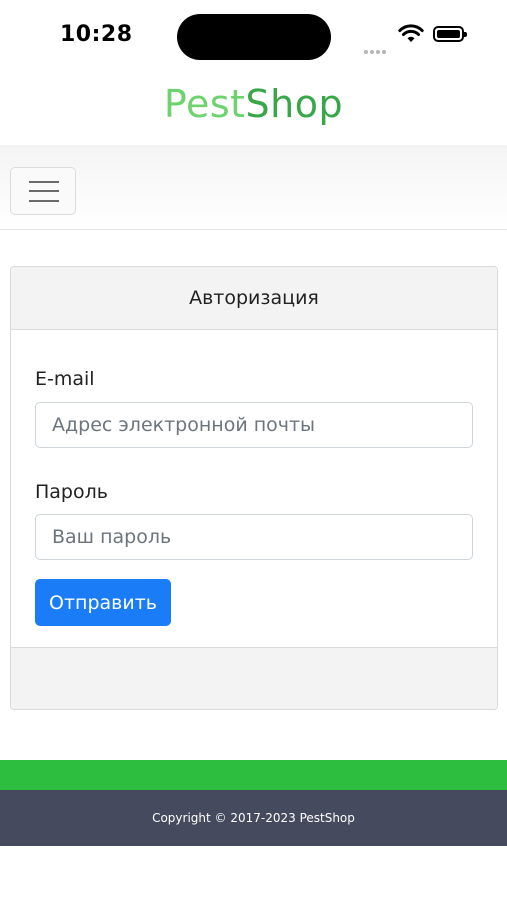 The height and width of the screenshot is (900, 507). Describe the element at coordinates (71, 492) in the screenshot. I see `password-label: Пароль` at that location.